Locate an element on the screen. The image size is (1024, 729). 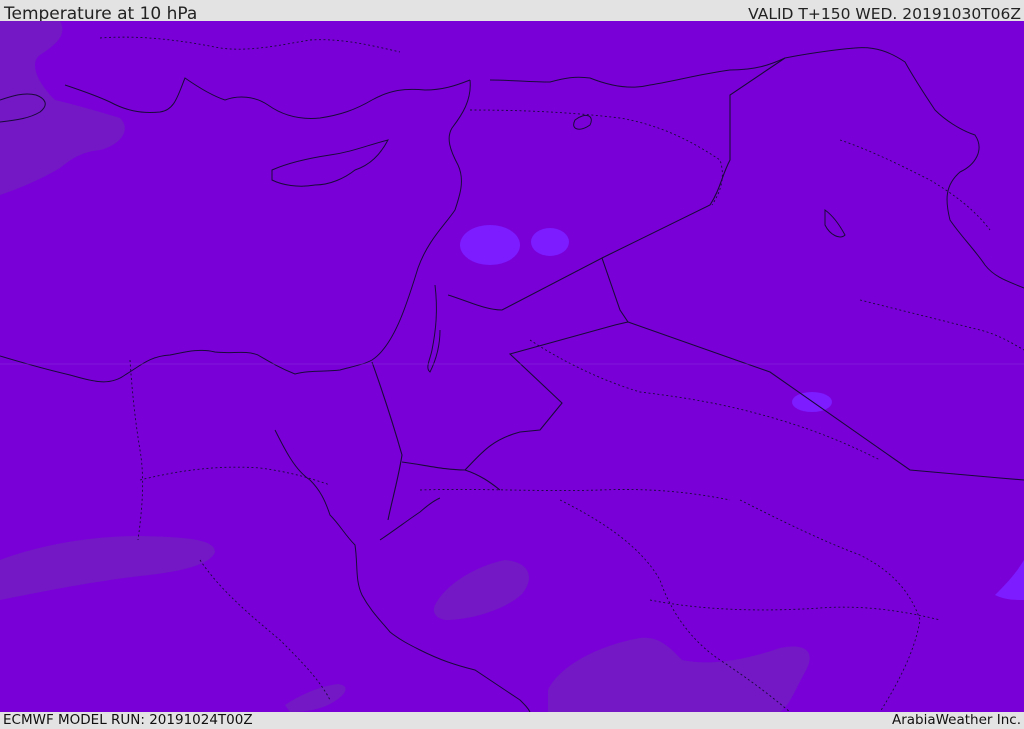
model-run-label: ECMWF MODEL RUN: 20191024T00Z is located at coordinates (128, 720).